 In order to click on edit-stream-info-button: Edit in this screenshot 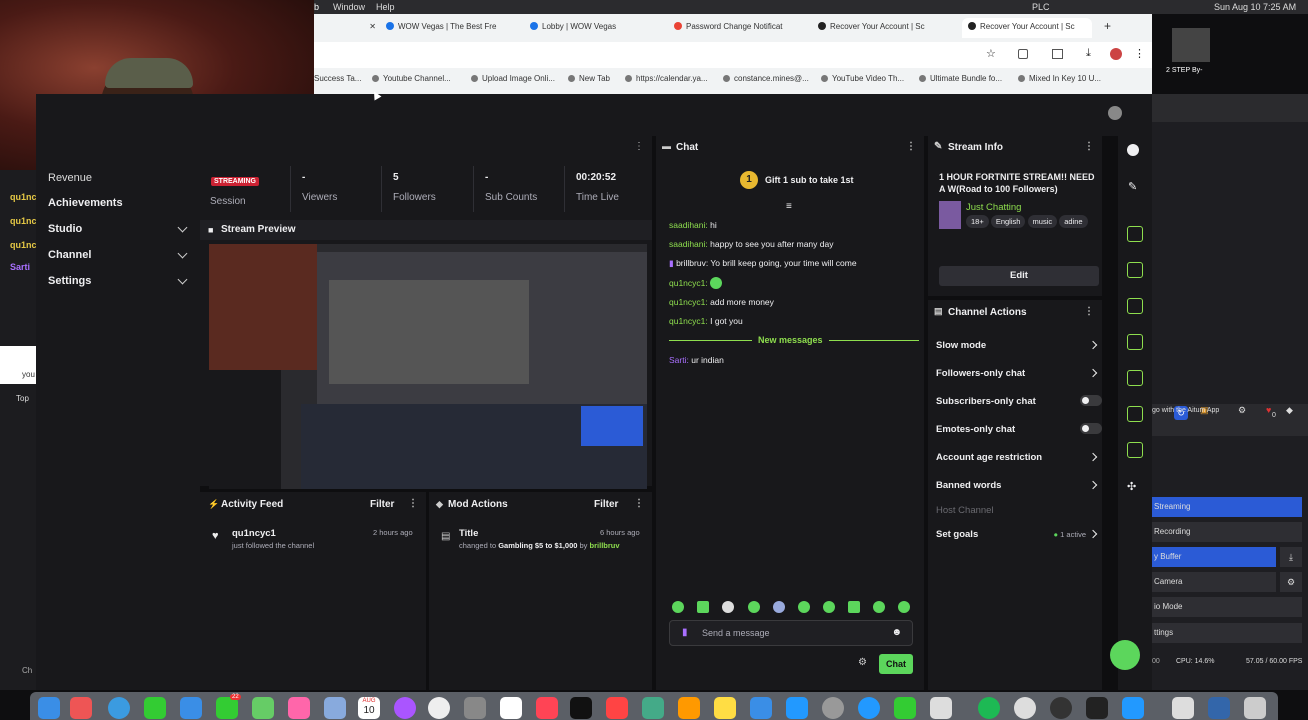, I will do `click(1019, 276)`.